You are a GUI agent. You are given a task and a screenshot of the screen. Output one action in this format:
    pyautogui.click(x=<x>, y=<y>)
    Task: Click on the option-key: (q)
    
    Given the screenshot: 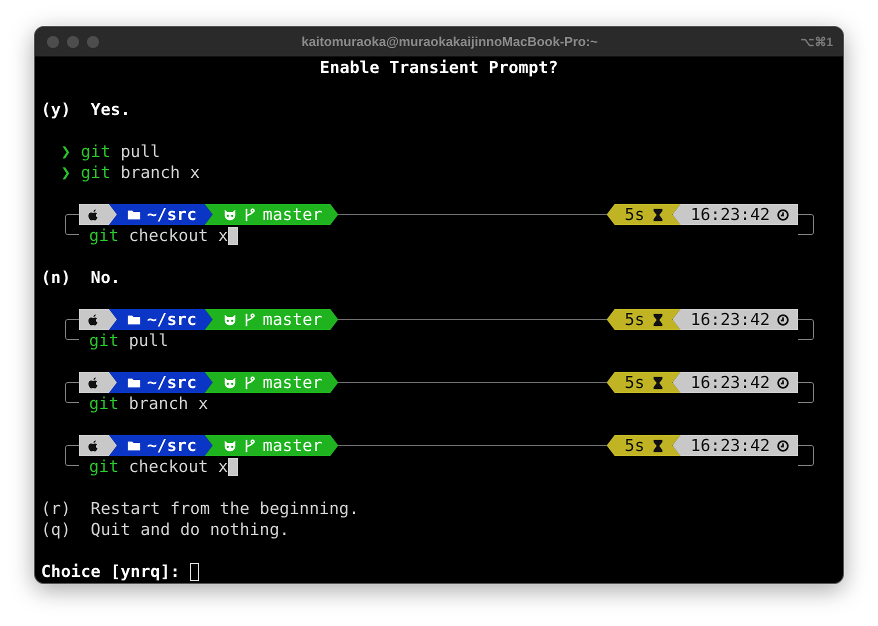 What is the action you would take?
    pyautogui.click(x=56, y=529)
    